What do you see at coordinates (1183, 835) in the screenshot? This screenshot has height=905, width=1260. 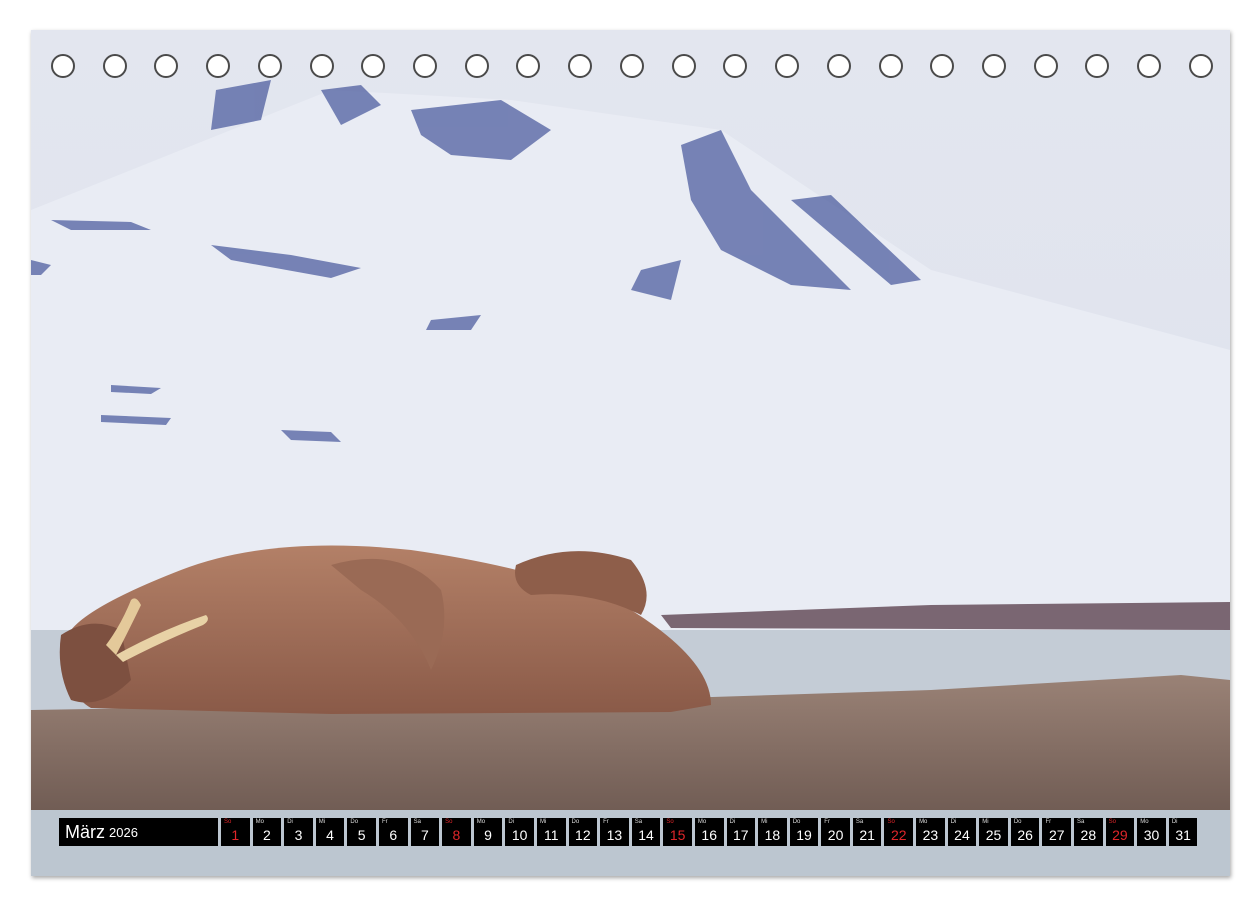 I see `day-number: 31` at bounding box center [1183, 835].